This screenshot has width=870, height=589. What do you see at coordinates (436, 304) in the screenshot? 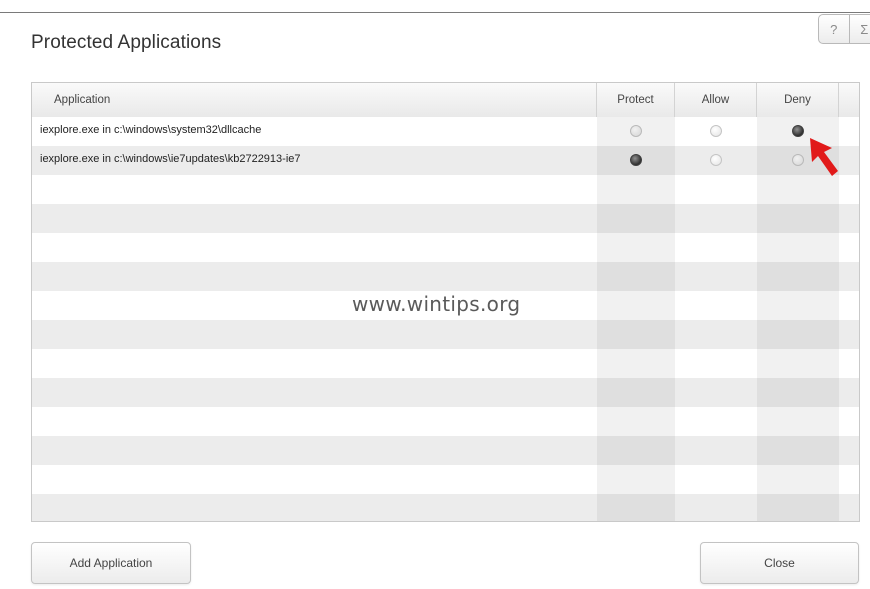
I see `watermark-text: www.wintips.org` at bounding box center [436, 304].